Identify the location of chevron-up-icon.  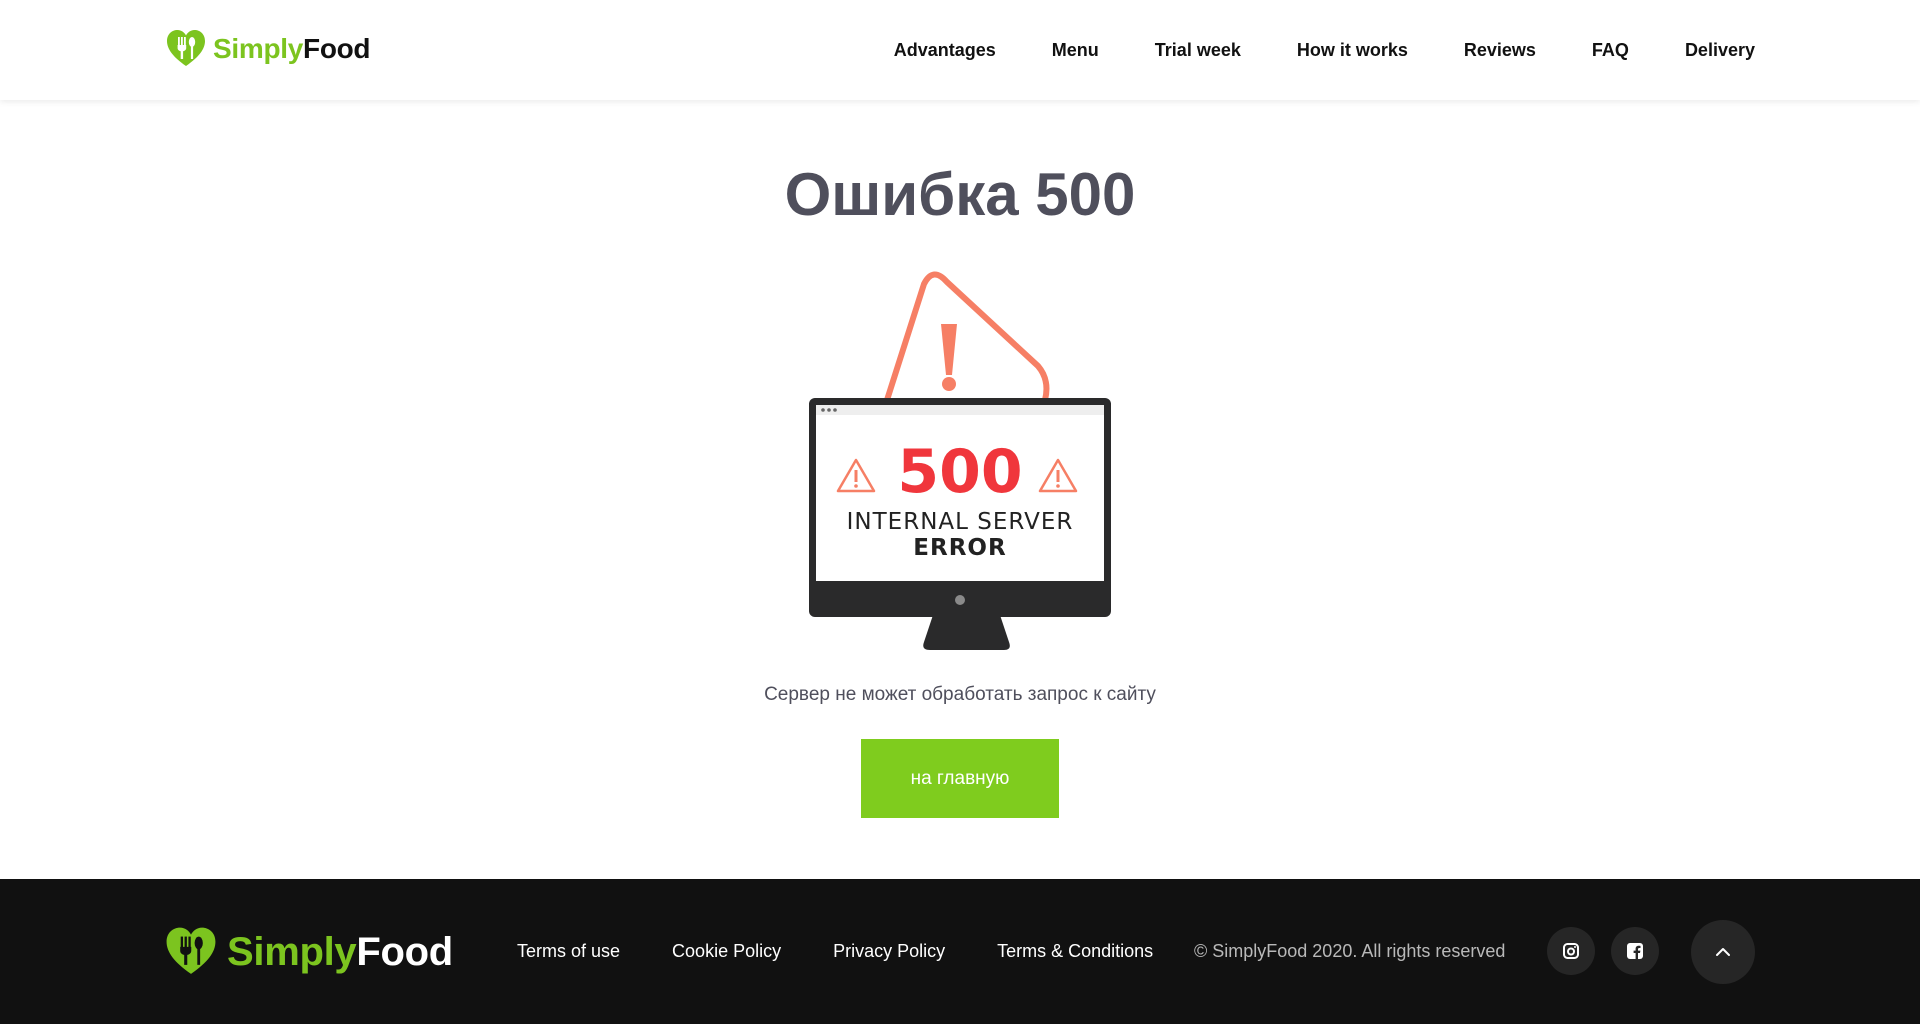
(1723, 952).